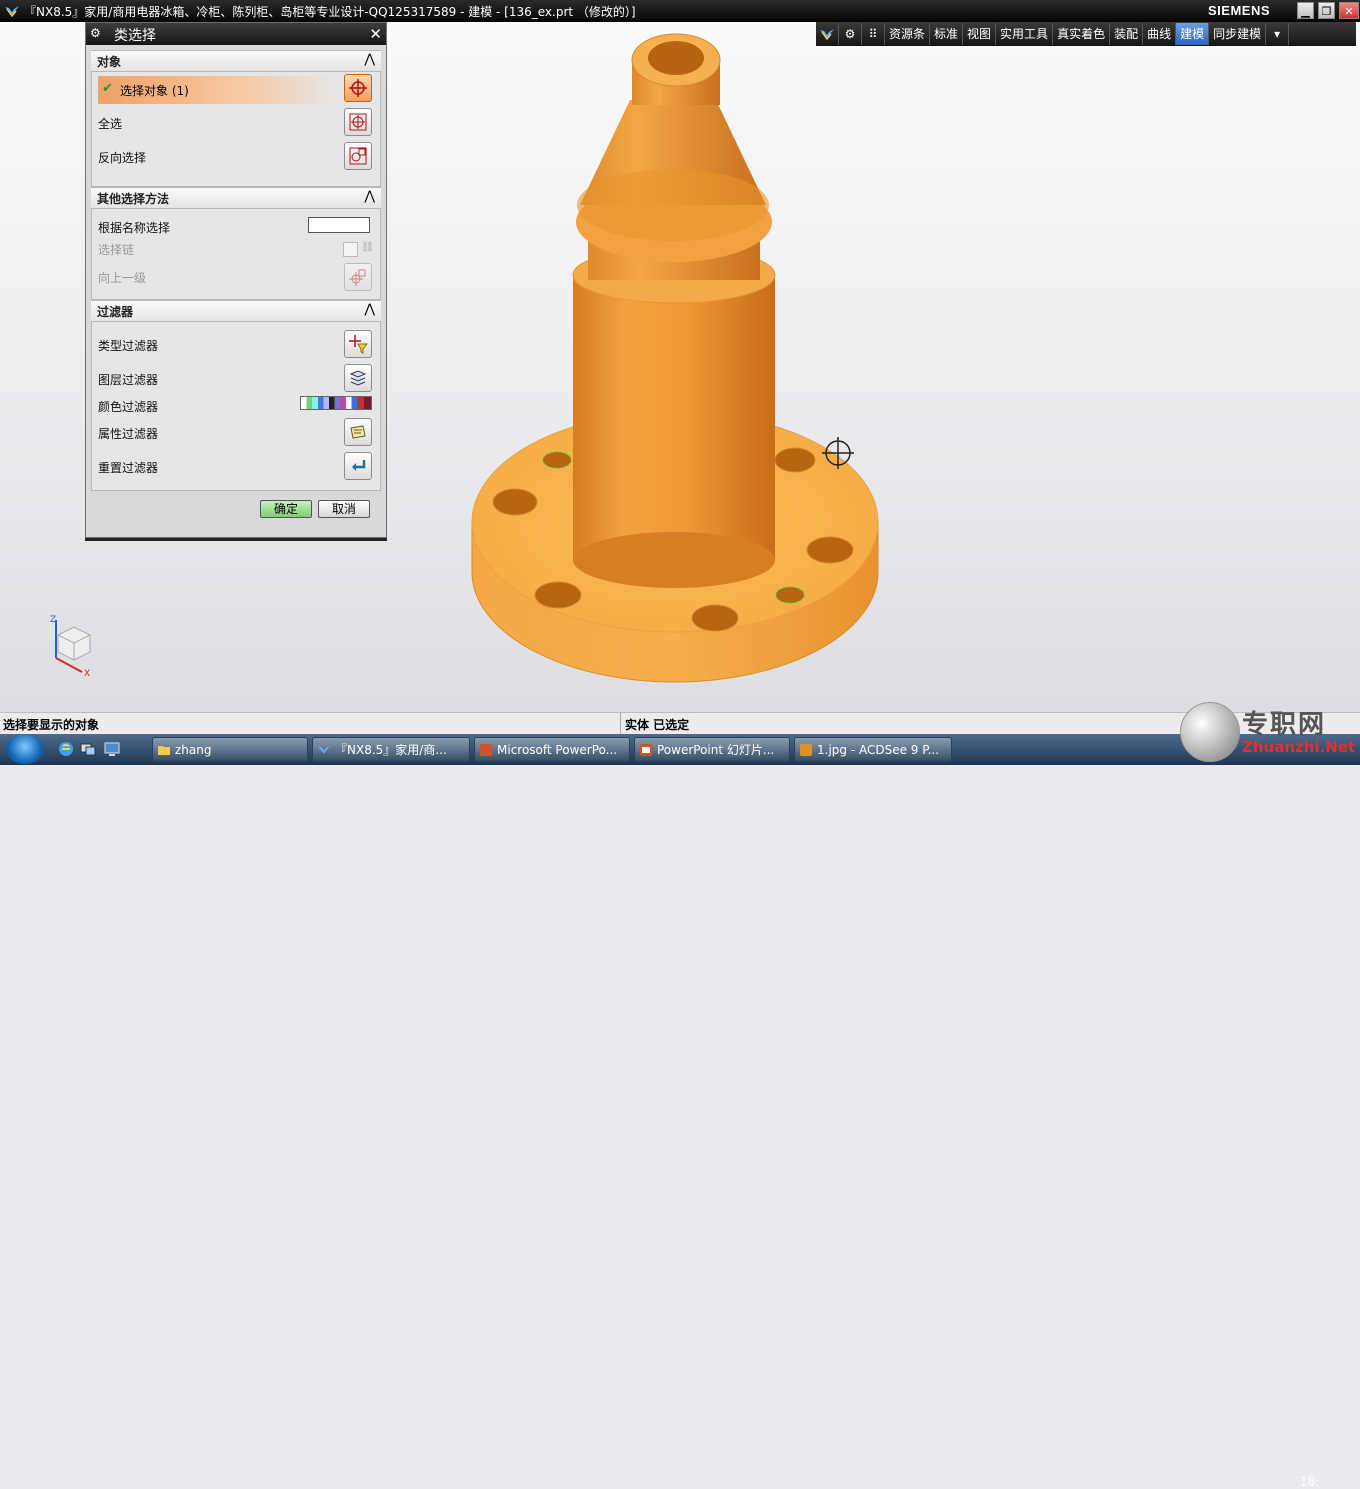 This screenshot has height=1489, width=1360. Describe the element at coordinates (193, 750) in the screenshot. I see `task-label: zhang` at that location.